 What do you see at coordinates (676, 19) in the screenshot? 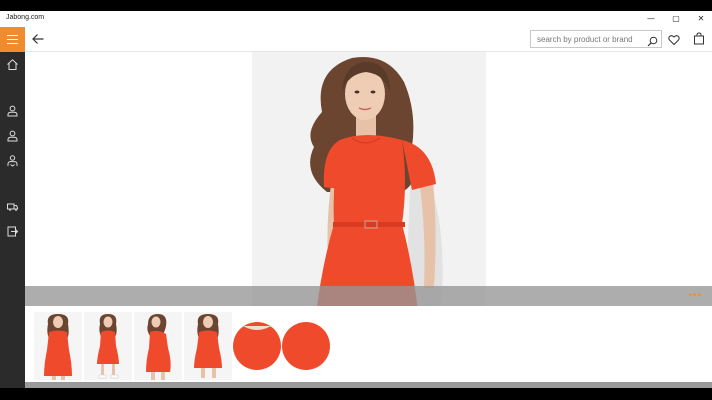
I see `maximize-button: ▢` at bounding box center [676, 19].